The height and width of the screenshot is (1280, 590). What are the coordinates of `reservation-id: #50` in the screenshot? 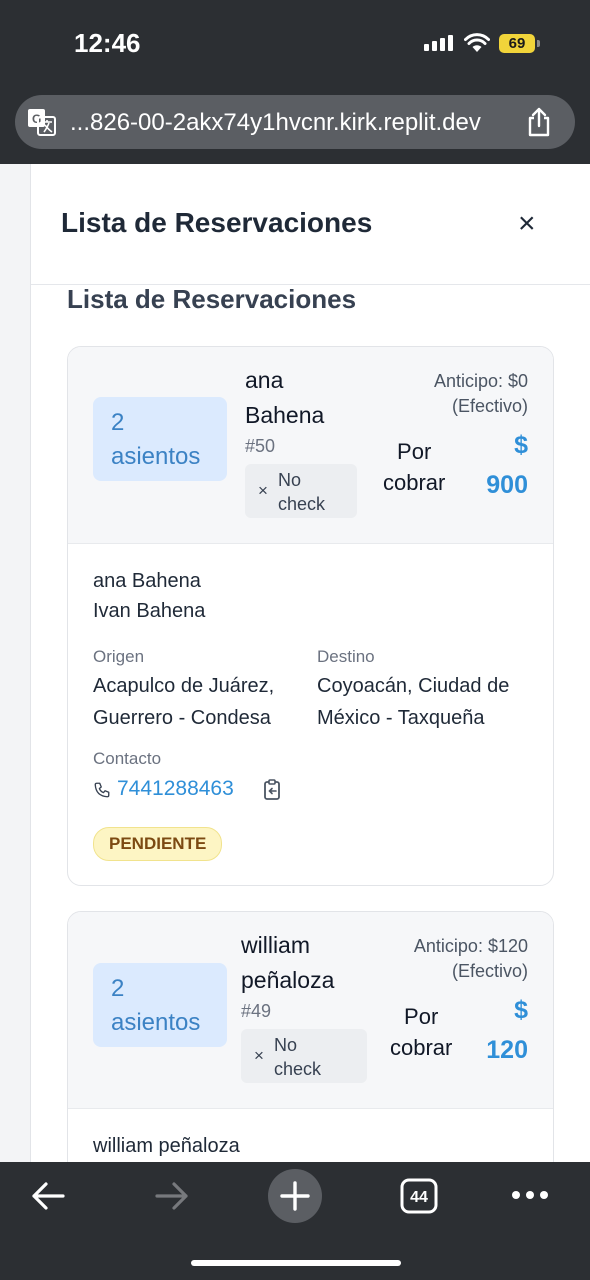 It's located at (260, 446).